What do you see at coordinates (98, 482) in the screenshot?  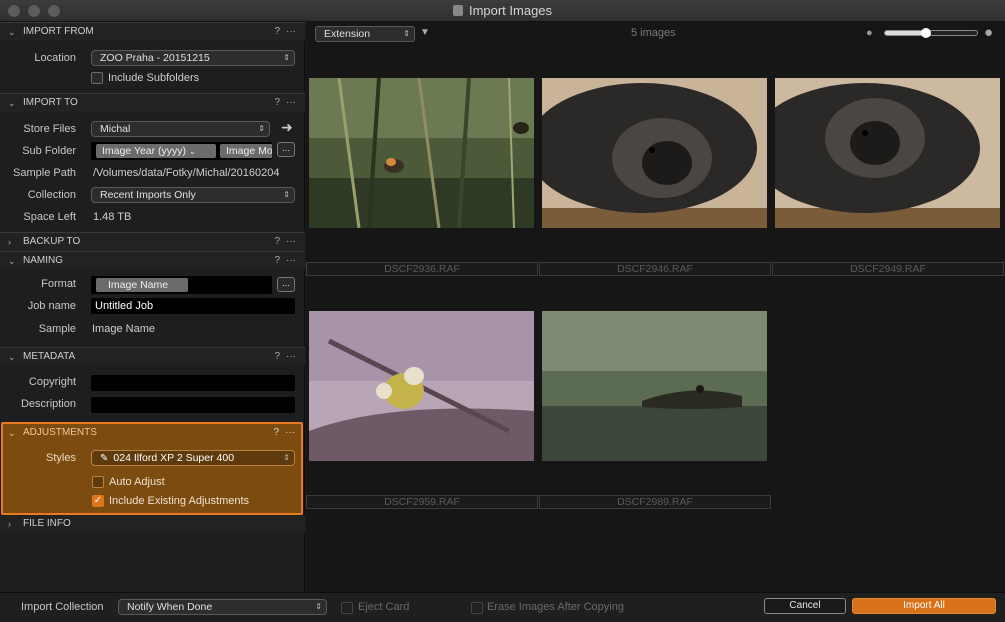 I see `auto-adjust-checkbox` at bounding box center [98, 482].